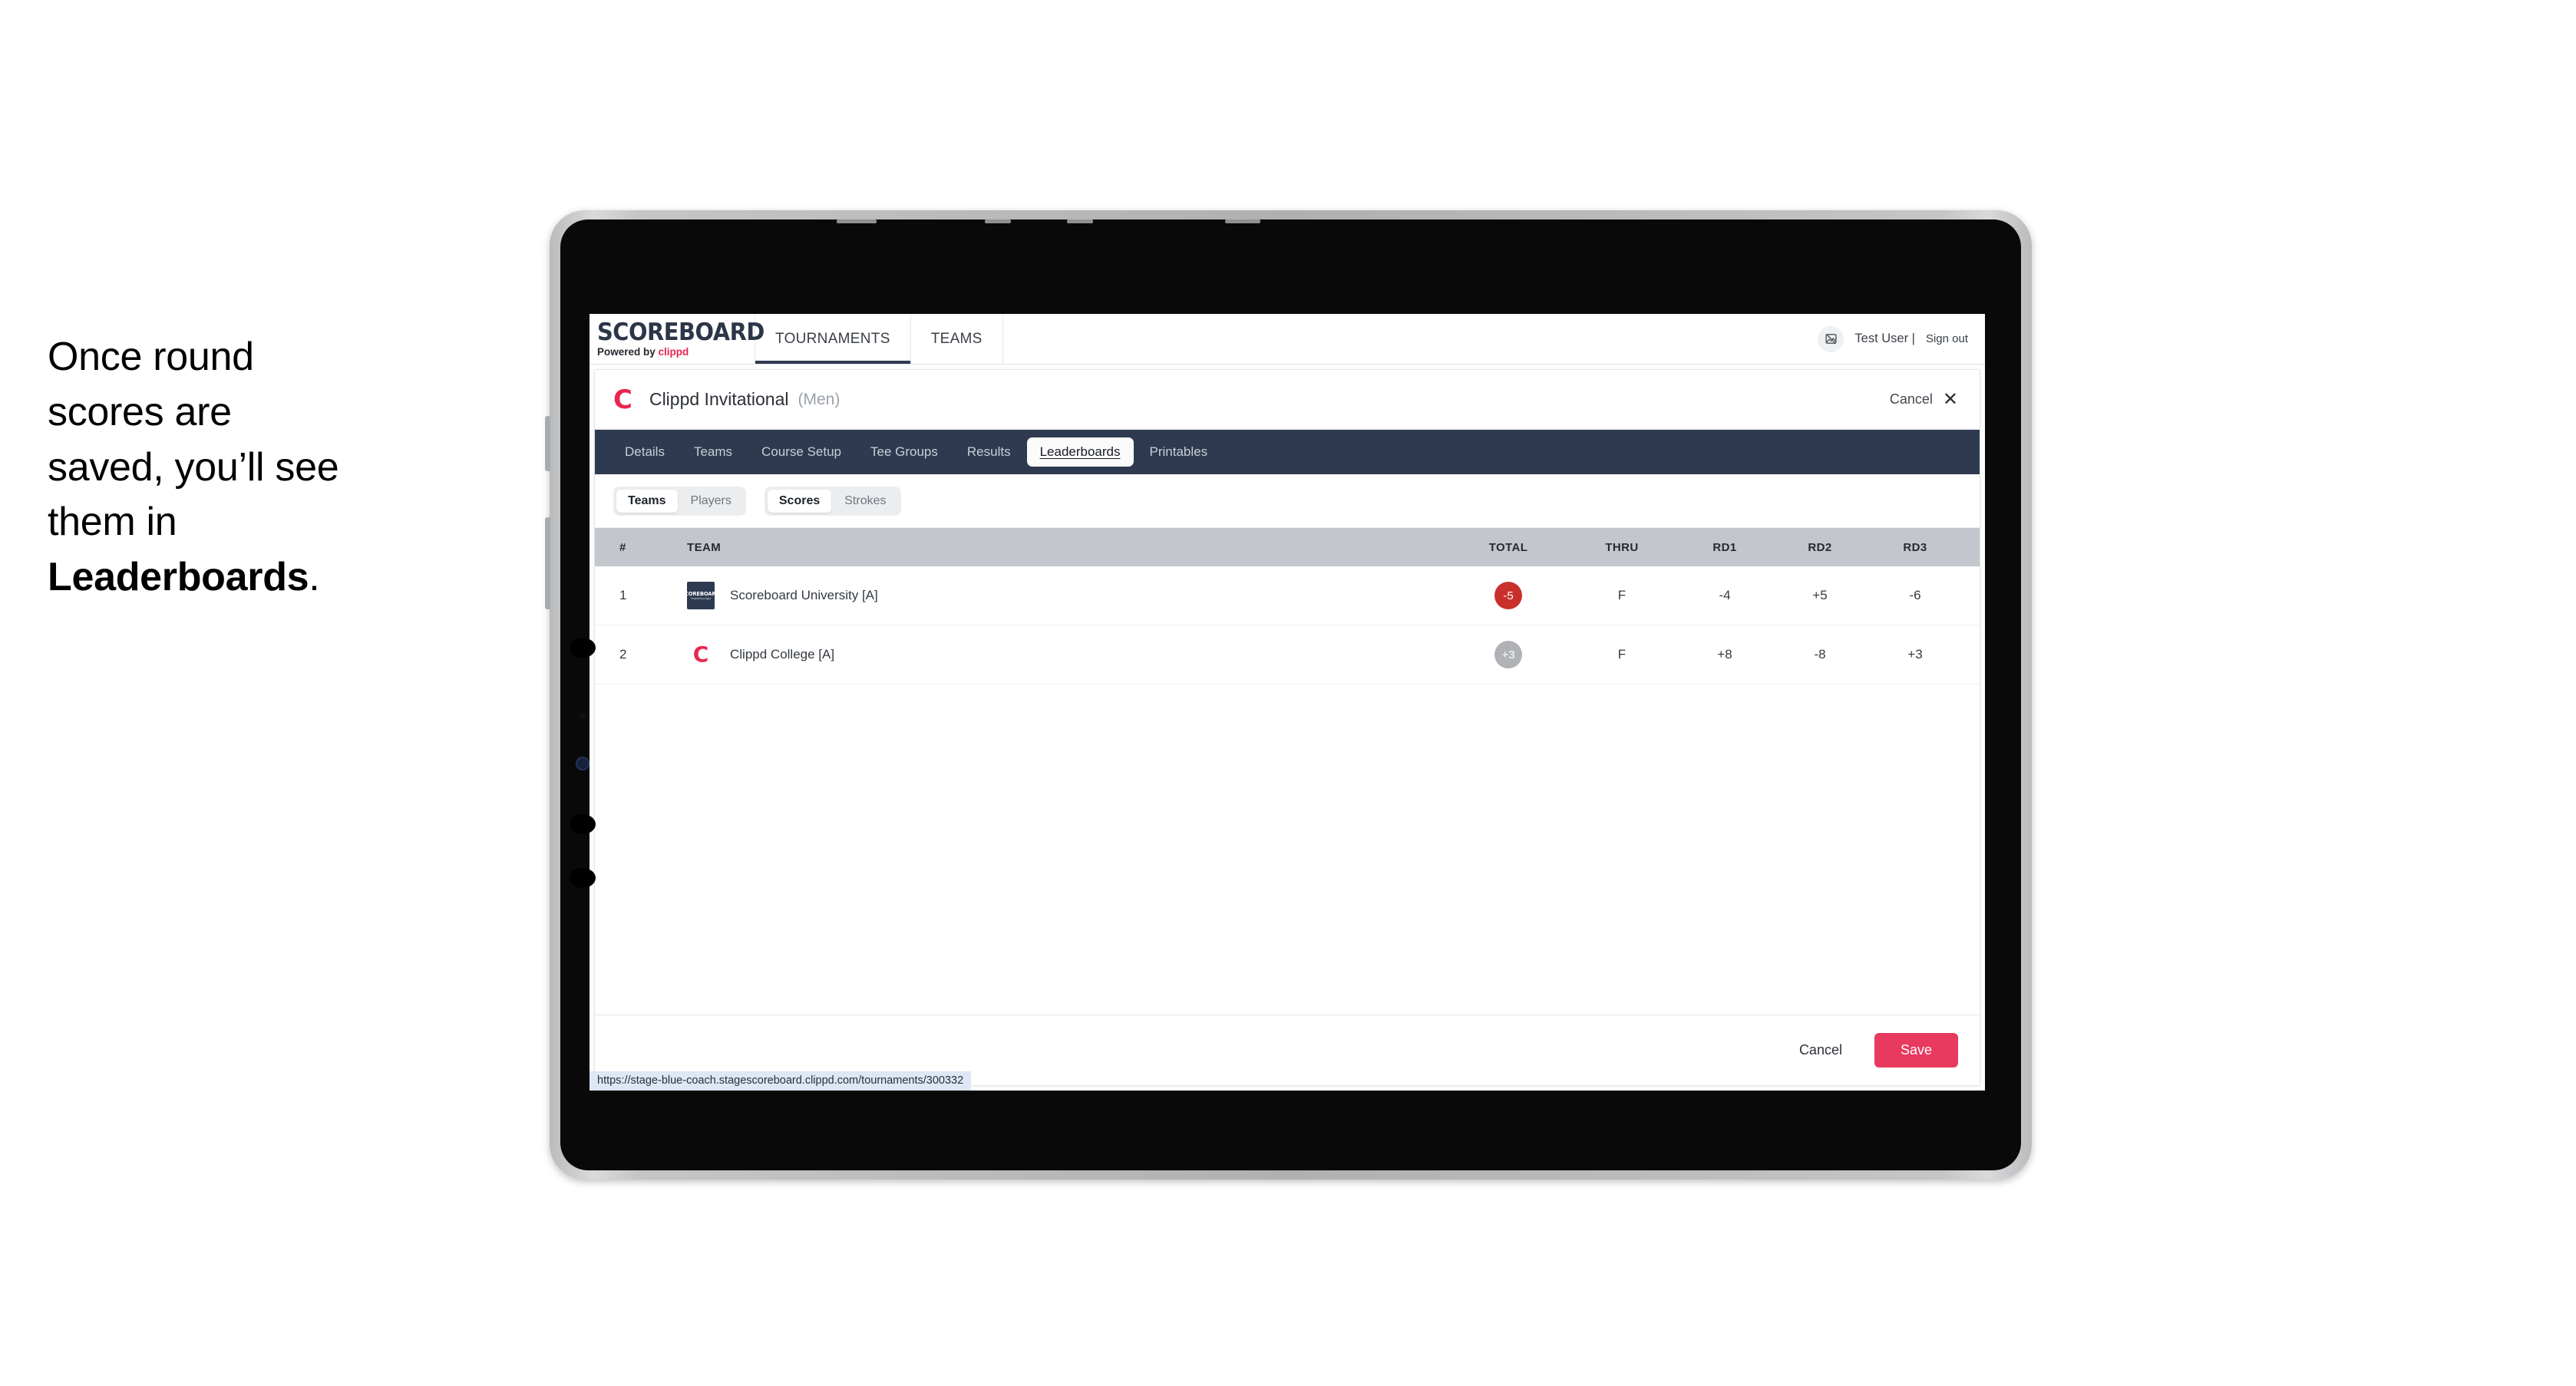 Image resolution: width=2576 pixels, height=1386 pixels. Describe the element at coordinates (547, 563) in the screenshot. I see `volume-down-key` at that location.